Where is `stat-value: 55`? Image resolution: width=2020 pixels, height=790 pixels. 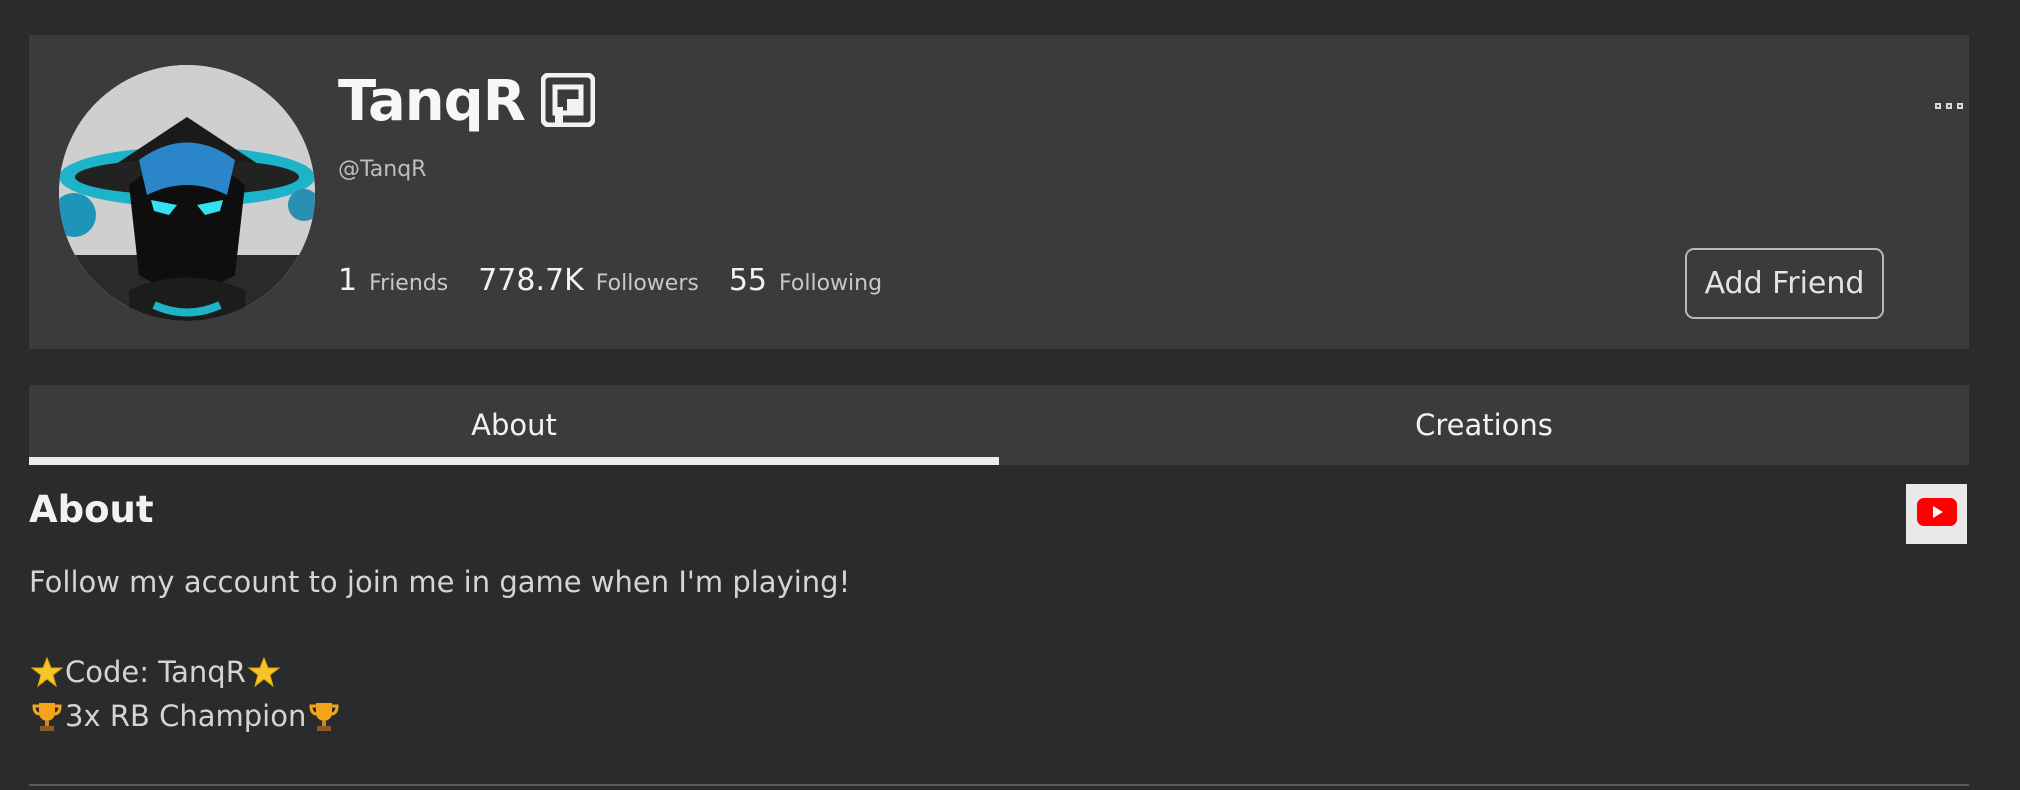 stat-value: 55 is located at coordinates (748, 280).